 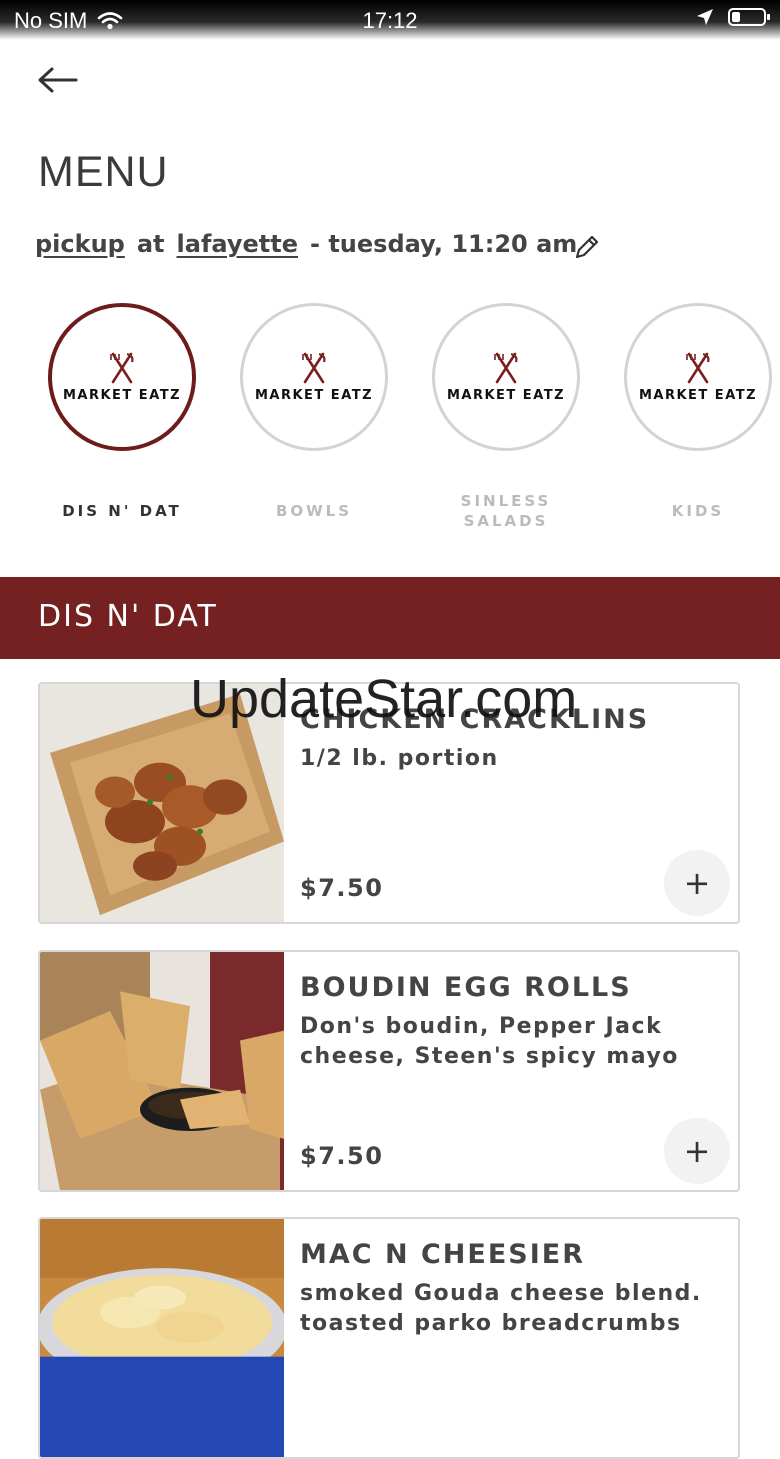 What do you see at coordinates (314, 511) in the screenshot?
I see `category-label: BOWLS` at bounding box center [314, 511].